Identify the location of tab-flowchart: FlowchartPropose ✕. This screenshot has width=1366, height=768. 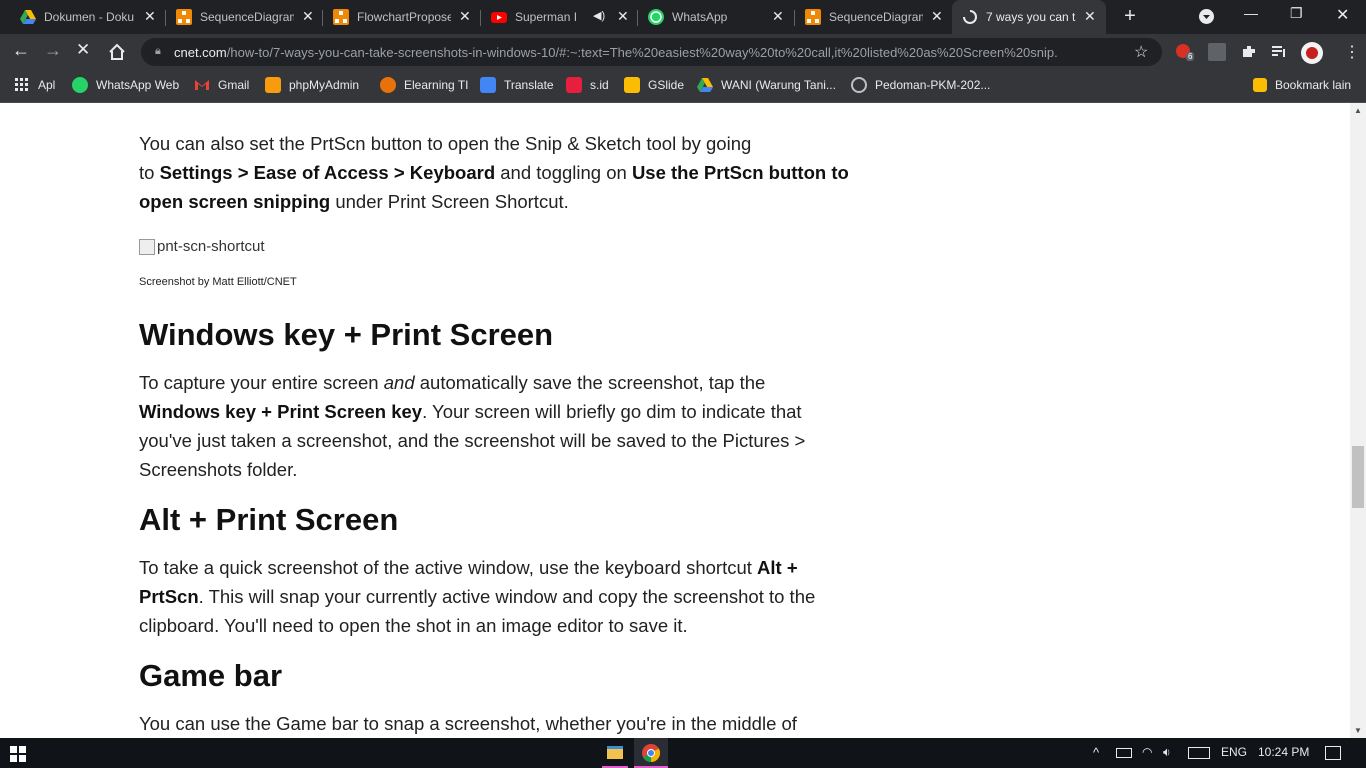
(402, 17).